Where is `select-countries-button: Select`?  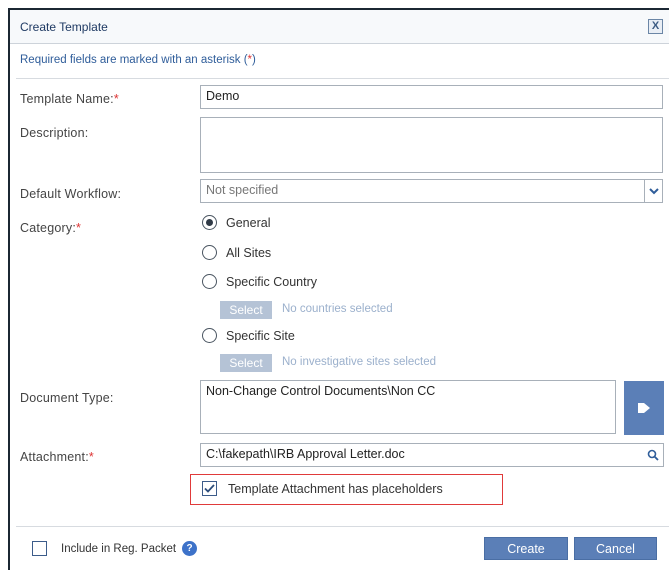
select-countries-button: Select is located at coordinates (246, 310).